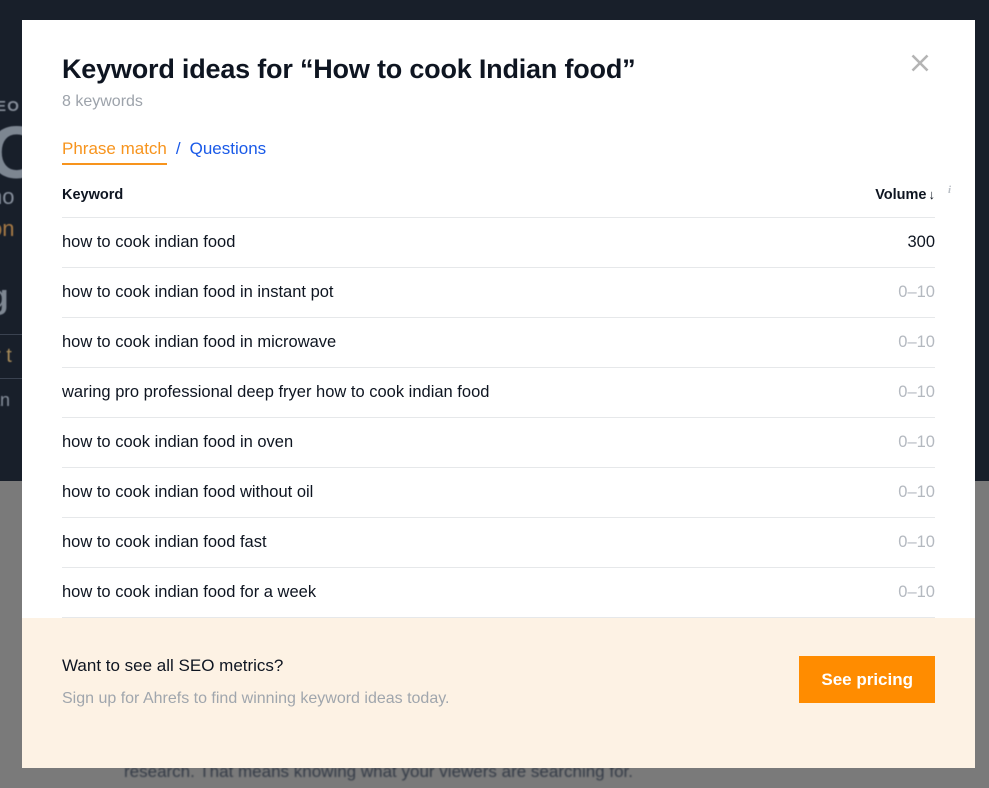  I want to click on close-button, so click(920, 63).